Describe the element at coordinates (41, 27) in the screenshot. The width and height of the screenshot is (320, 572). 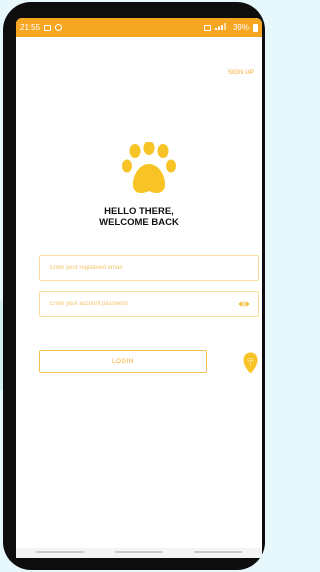
I see `status-left: 21:55` at that location.